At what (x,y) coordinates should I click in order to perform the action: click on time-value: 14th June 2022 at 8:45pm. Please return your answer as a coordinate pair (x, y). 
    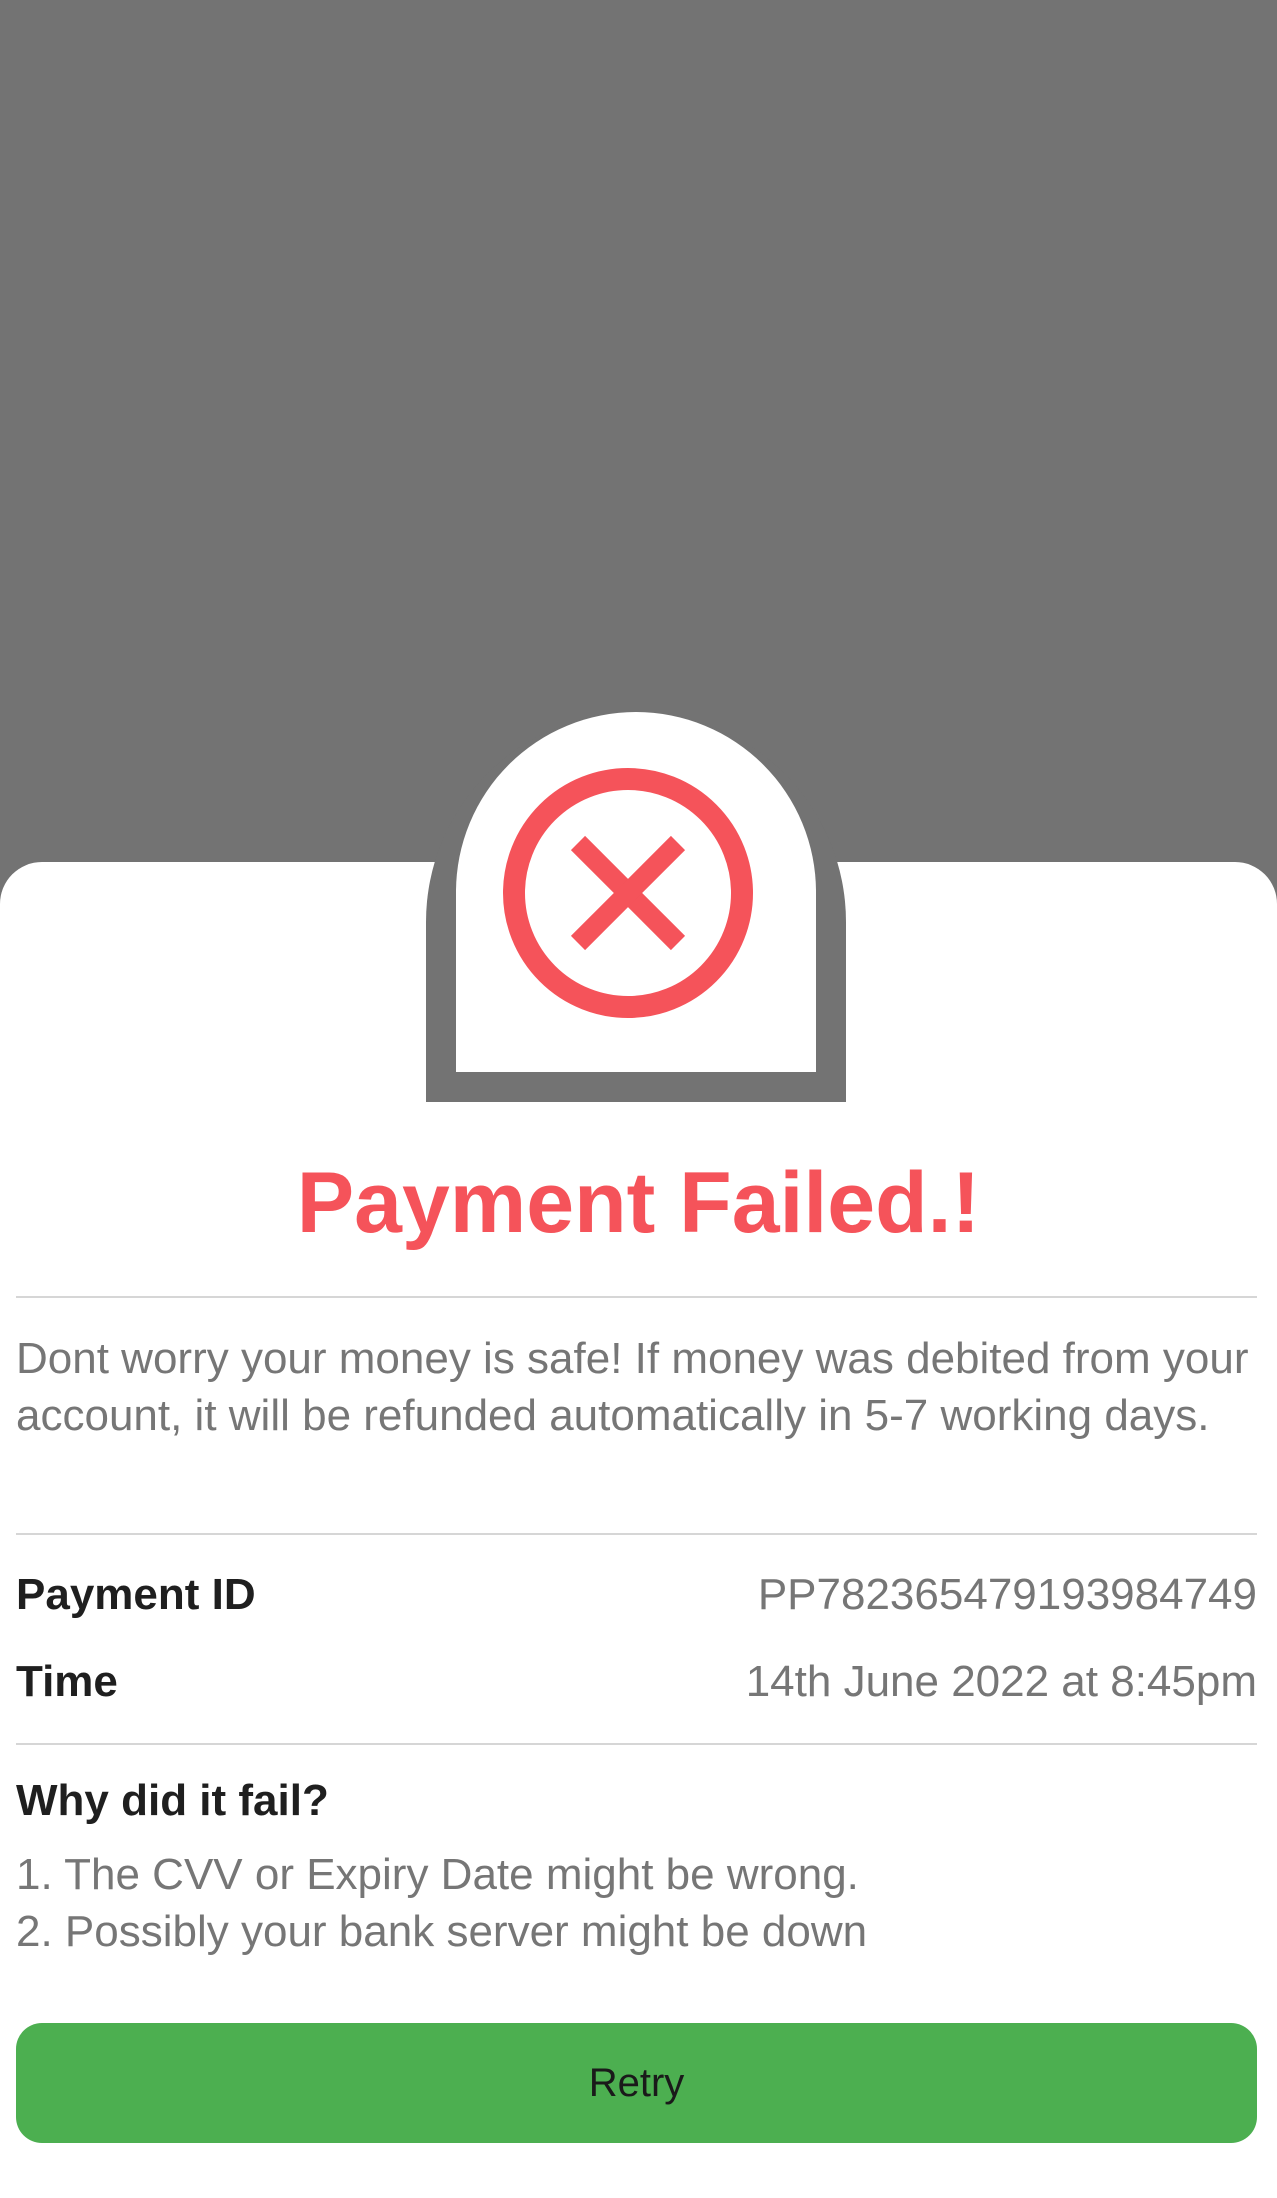
    Looking at the image, I should click on (1001, 1681).